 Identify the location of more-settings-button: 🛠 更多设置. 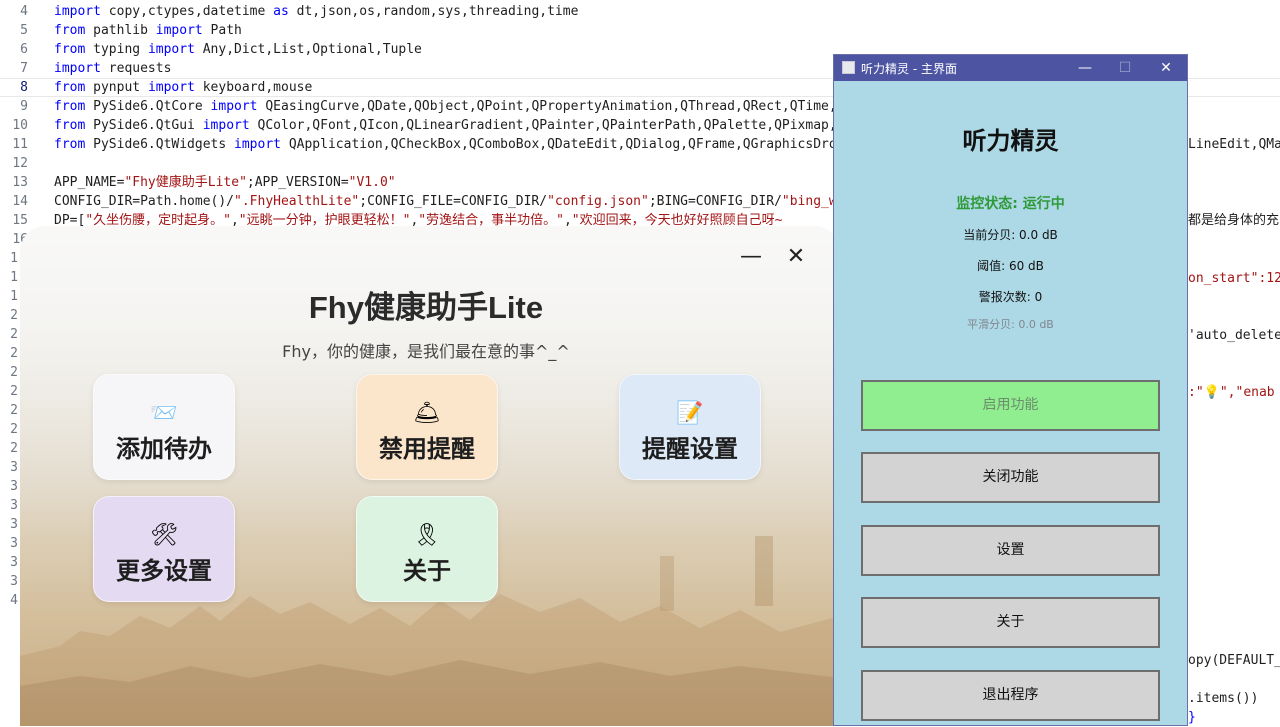
(164, 549).